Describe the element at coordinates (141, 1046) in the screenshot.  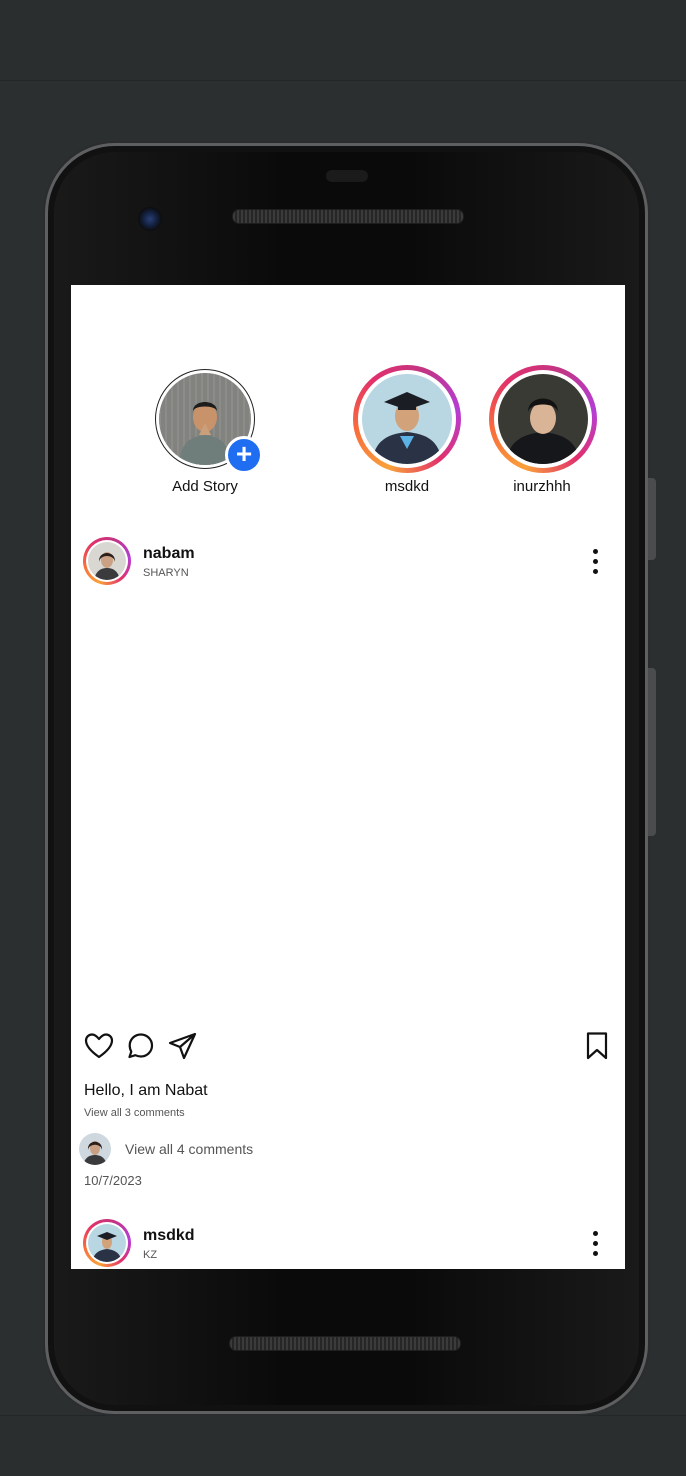
I see `comment-icon` at that location.